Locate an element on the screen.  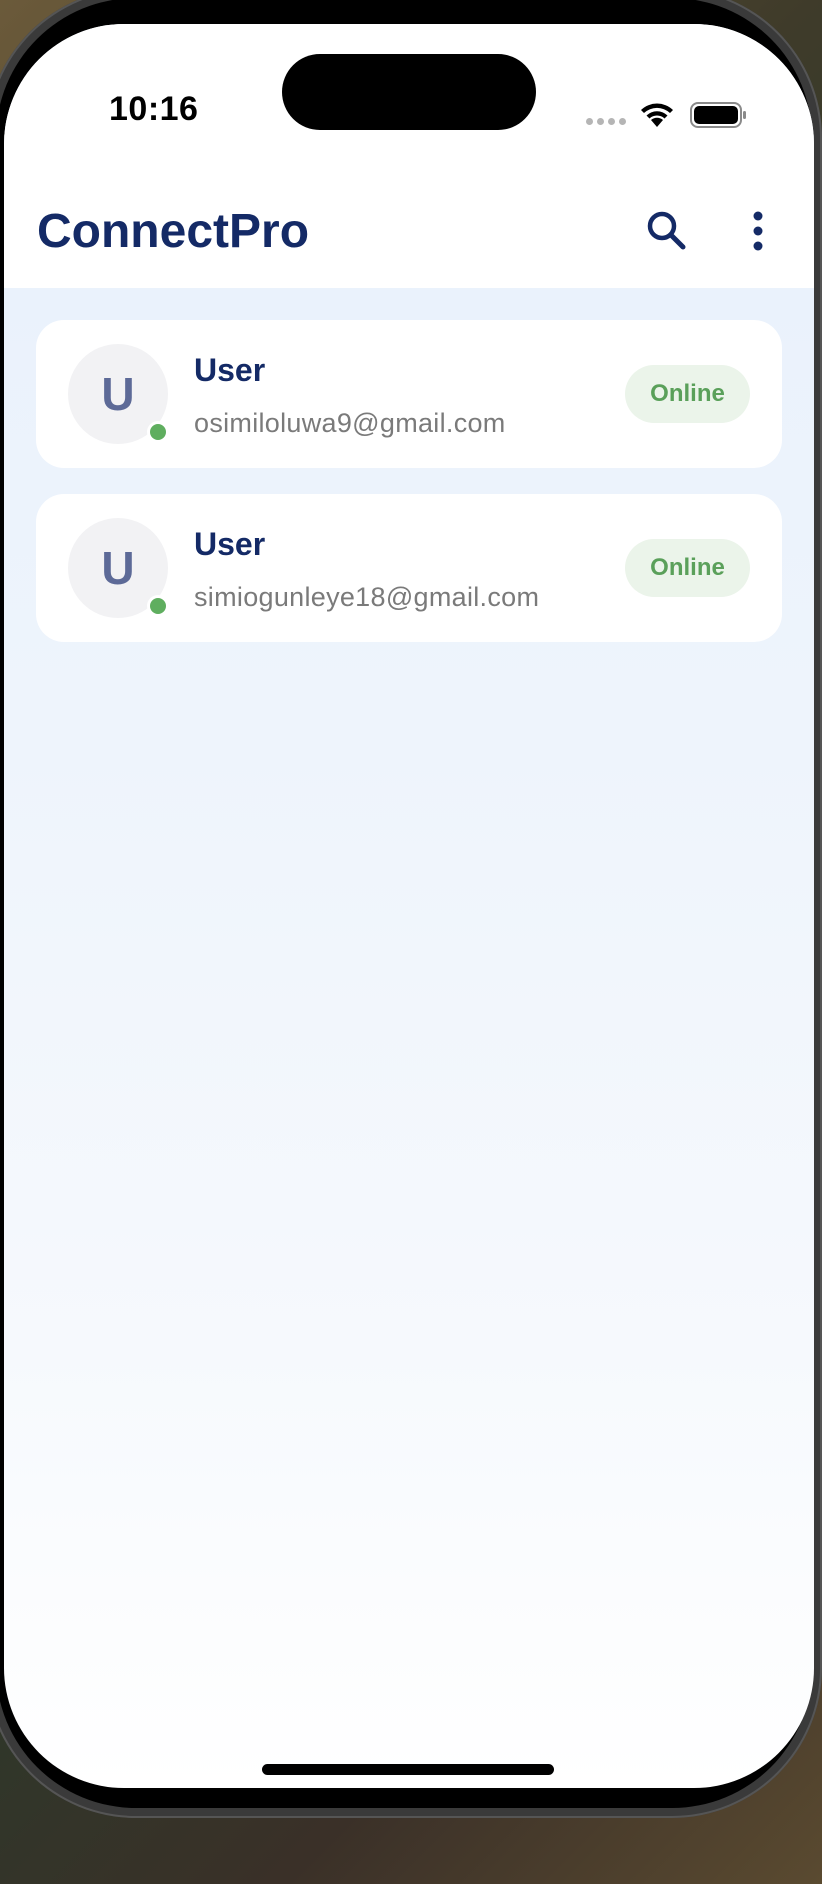
dynamic-island is located at coordinates (409, 92).